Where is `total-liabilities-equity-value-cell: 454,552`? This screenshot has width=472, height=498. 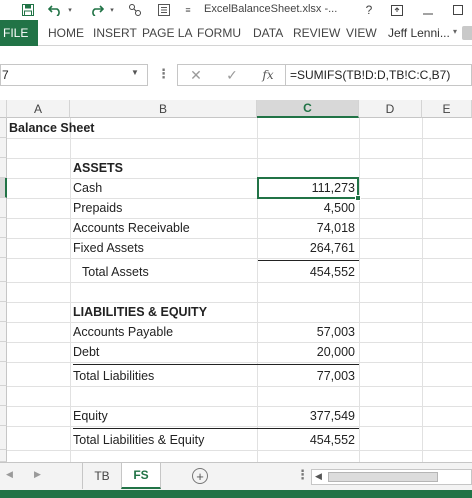
total-liabilities-equity-value-cell: 454,552 is located at coordinates (308, 440).